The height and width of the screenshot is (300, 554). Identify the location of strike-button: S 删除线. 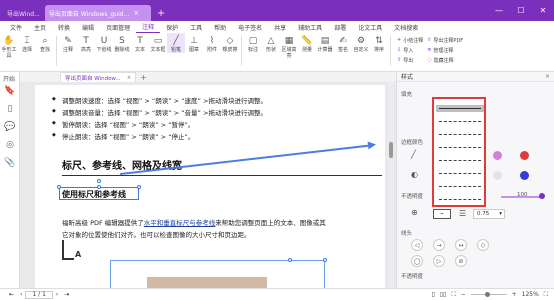
(122, 43).